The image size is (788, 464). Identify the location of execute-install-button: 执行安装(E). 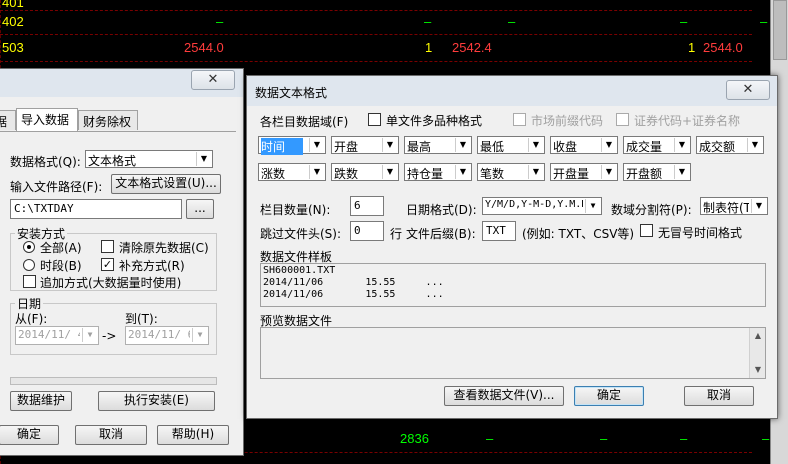
(156, 401).